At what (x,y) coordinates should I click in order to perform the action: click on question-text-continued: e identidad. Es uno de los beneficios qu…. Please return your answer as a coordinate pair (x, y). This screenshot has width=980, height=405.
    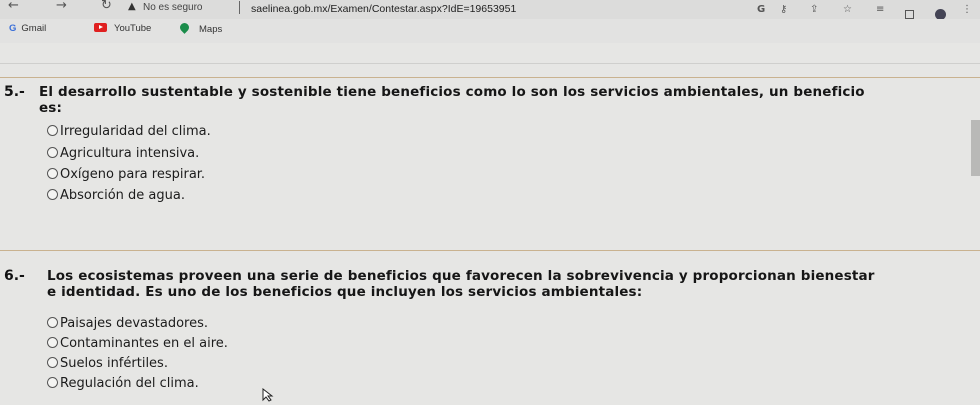
    Looking at the image, I should click on (345, 292).